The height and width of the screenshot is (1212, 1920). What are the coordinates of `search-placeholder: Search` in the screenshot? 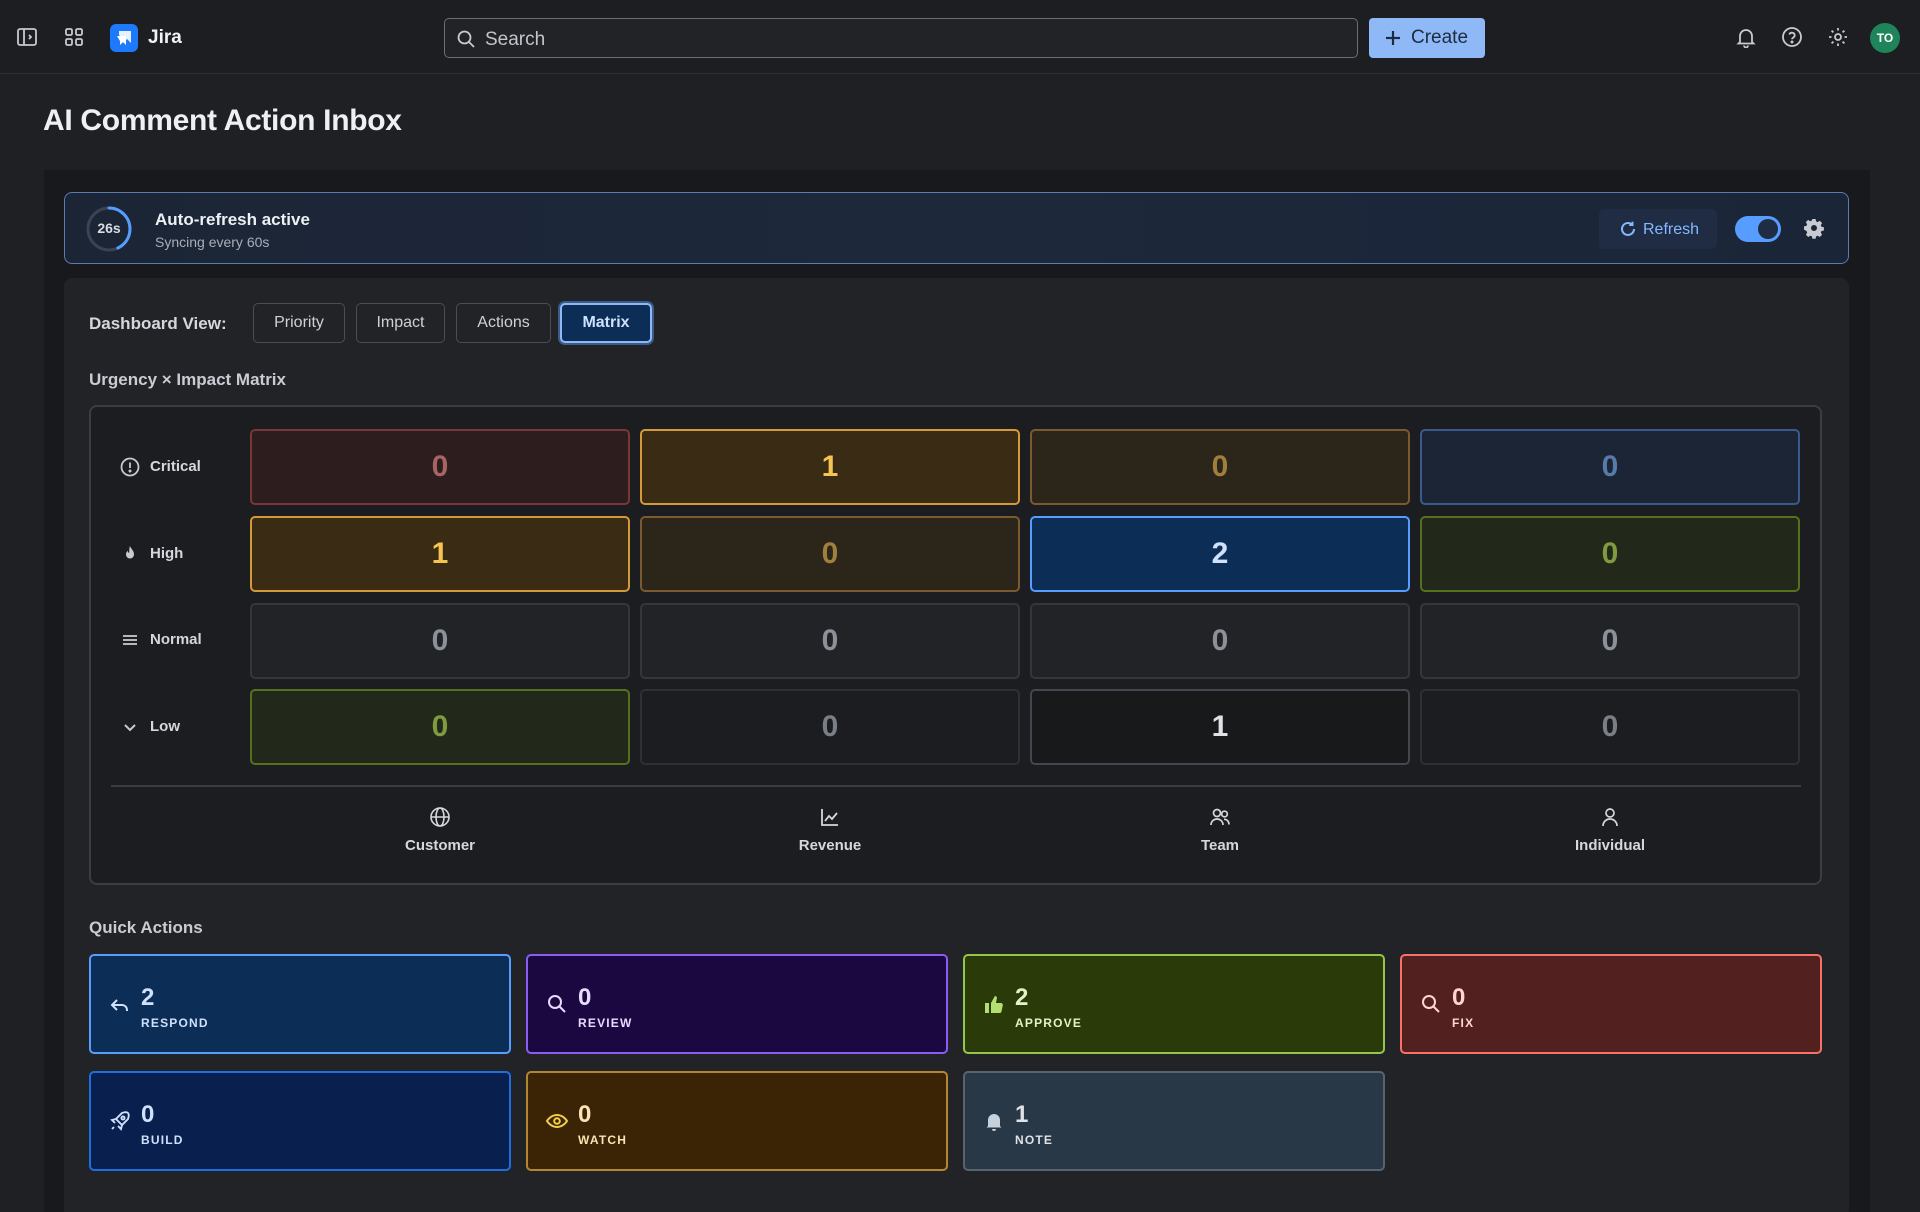 It's located at (515, 39).